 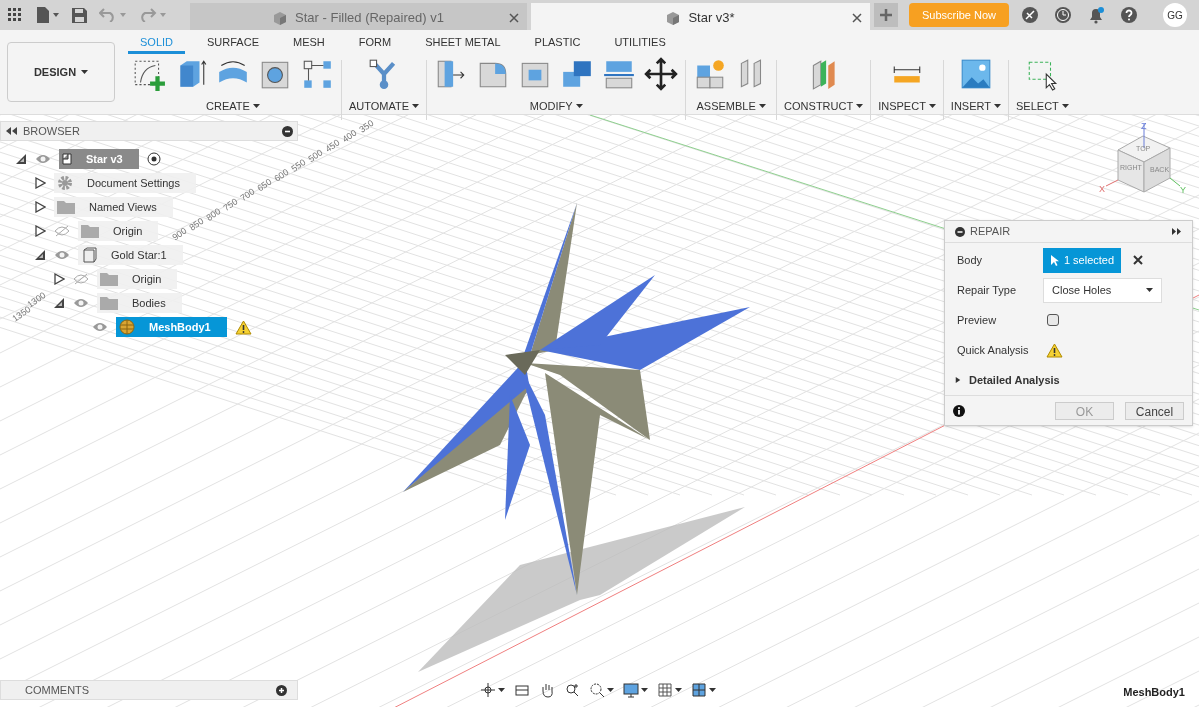 I want to click on dialog-title: REPAIR, so click(x=991, y=232).